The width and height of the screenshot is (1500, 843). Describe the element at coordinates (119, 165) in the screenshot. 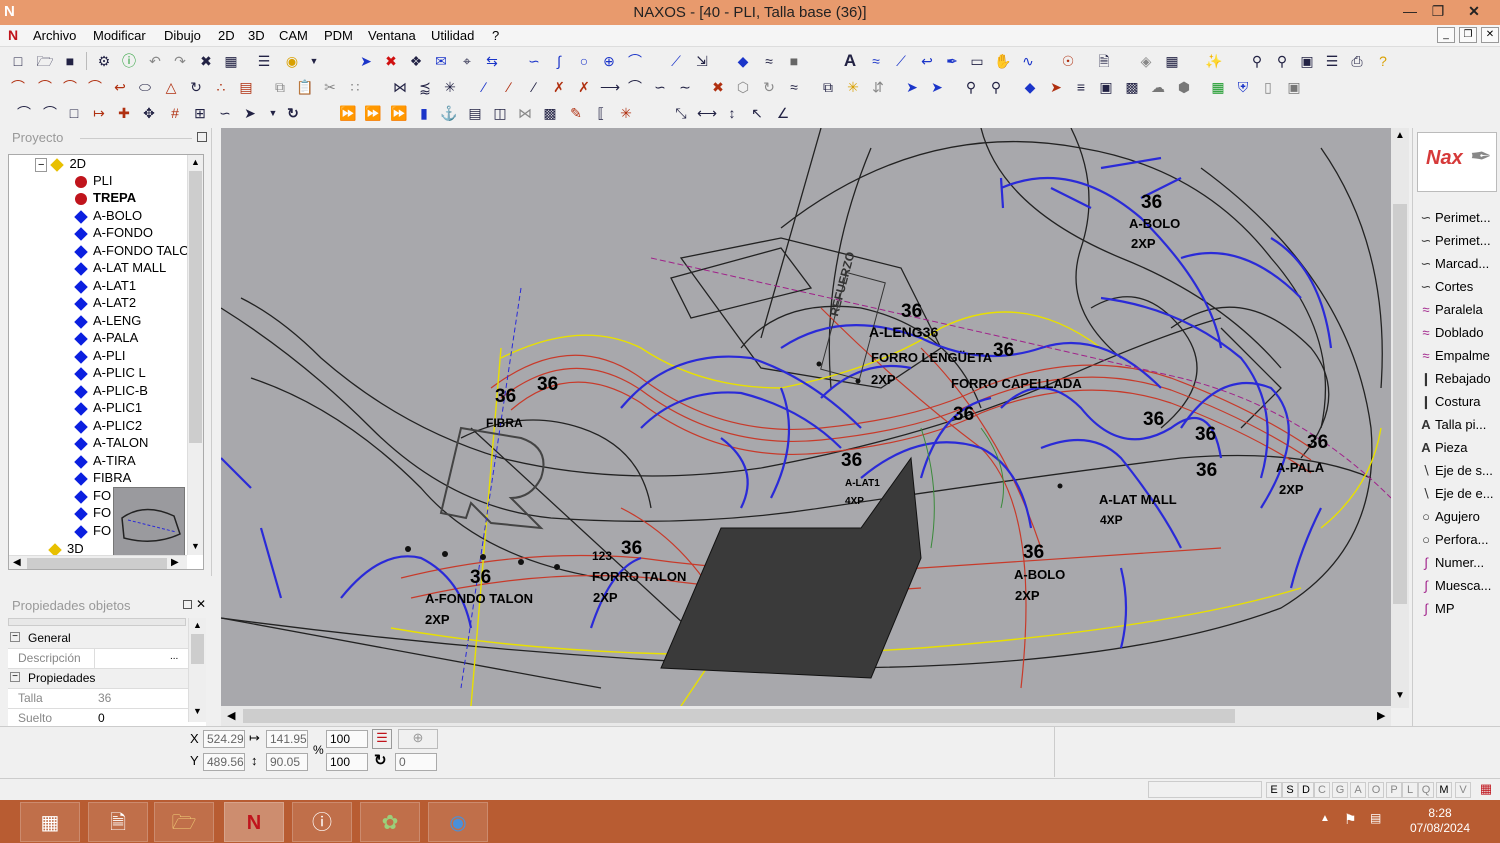

I see `tree-root-2d: −2D` at that location.